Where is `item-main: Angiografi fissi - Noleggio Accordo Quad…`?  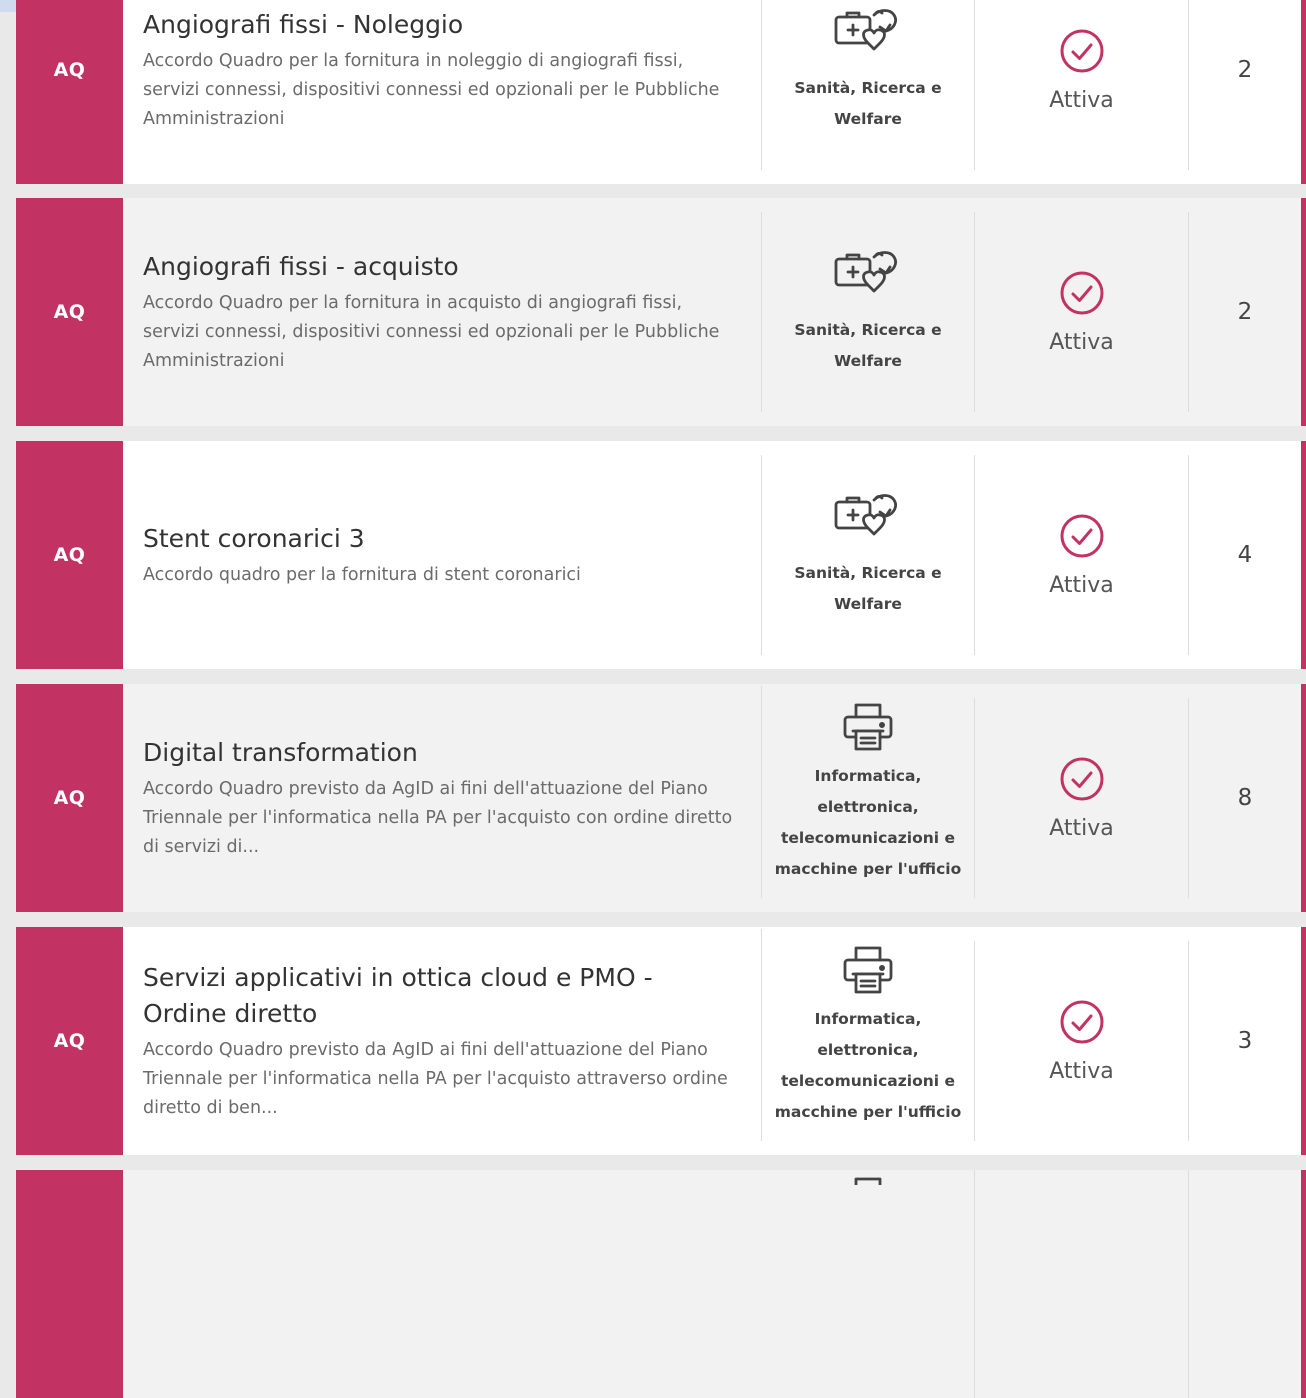 item-main: Angiografi fissi - Noleggio Accordo Quad… is located at coordinates (442, 92).